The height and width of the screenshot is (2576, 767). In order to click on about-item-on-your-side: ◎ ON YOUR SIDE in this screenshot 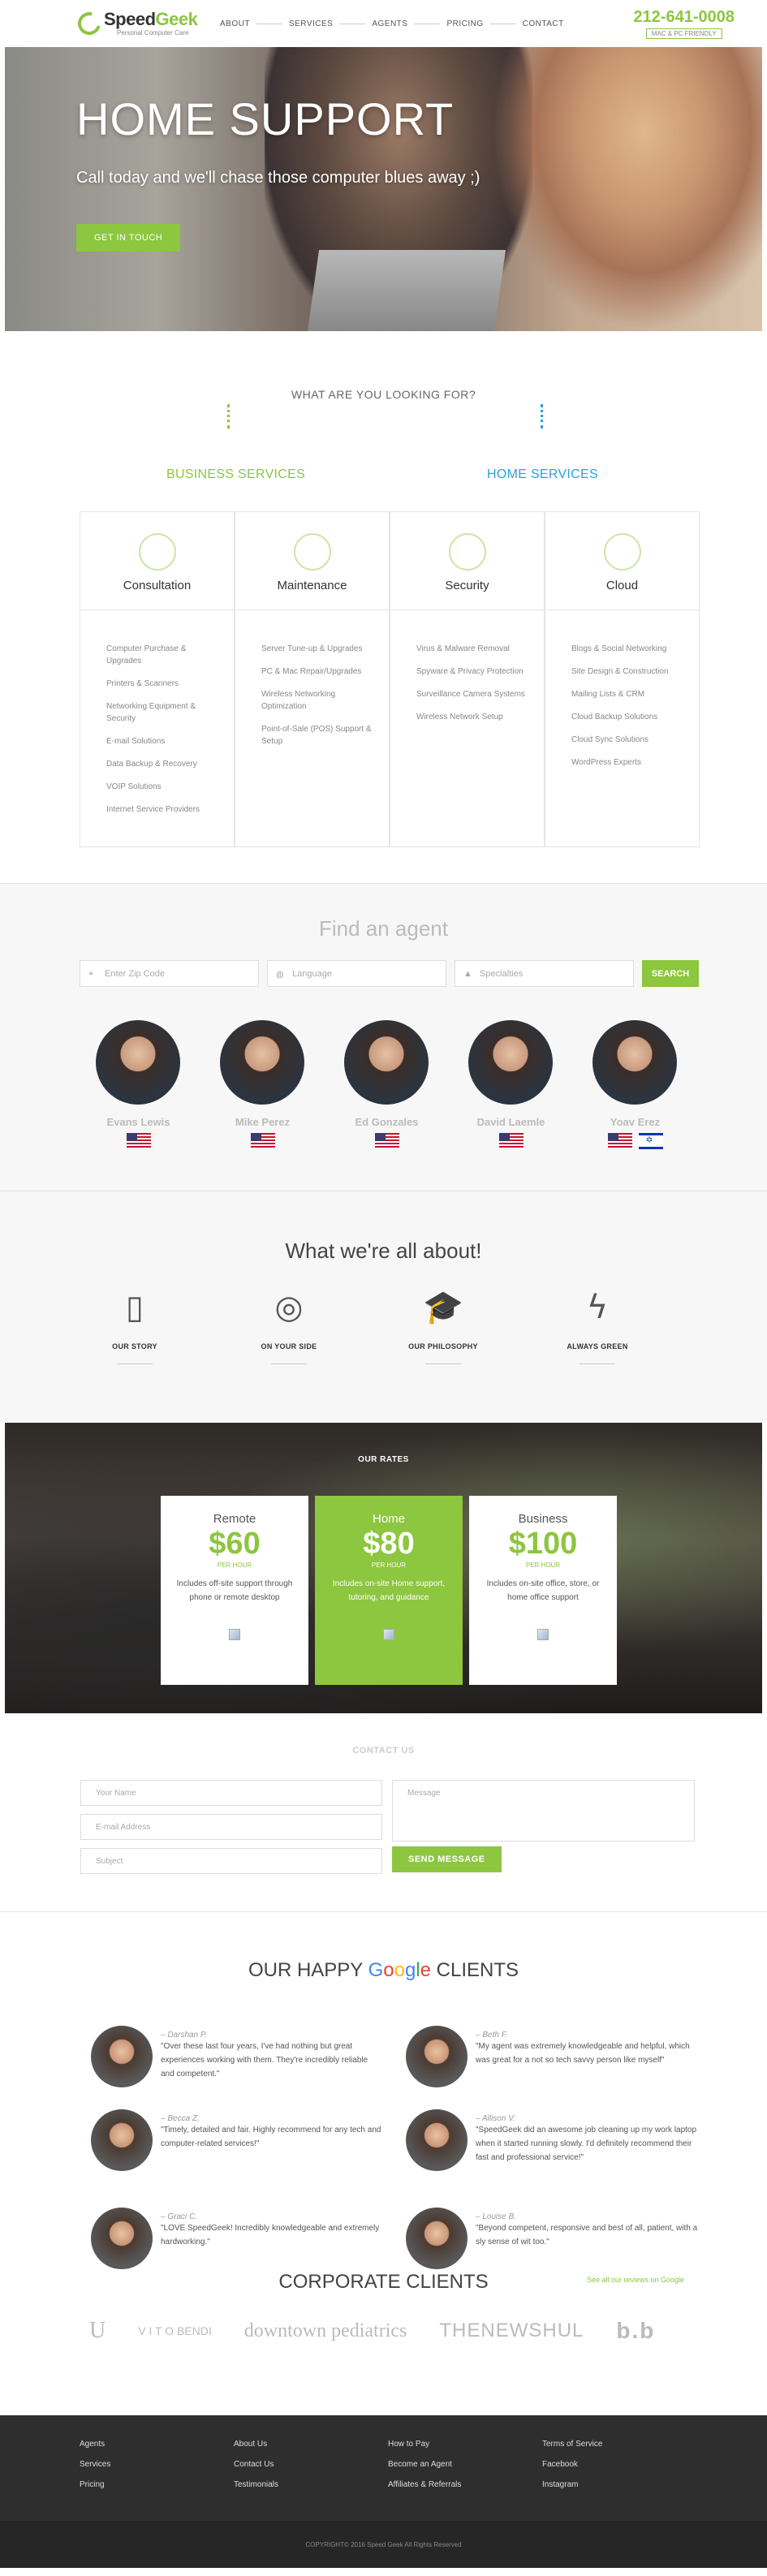, I will do `click(289, 1326)`.